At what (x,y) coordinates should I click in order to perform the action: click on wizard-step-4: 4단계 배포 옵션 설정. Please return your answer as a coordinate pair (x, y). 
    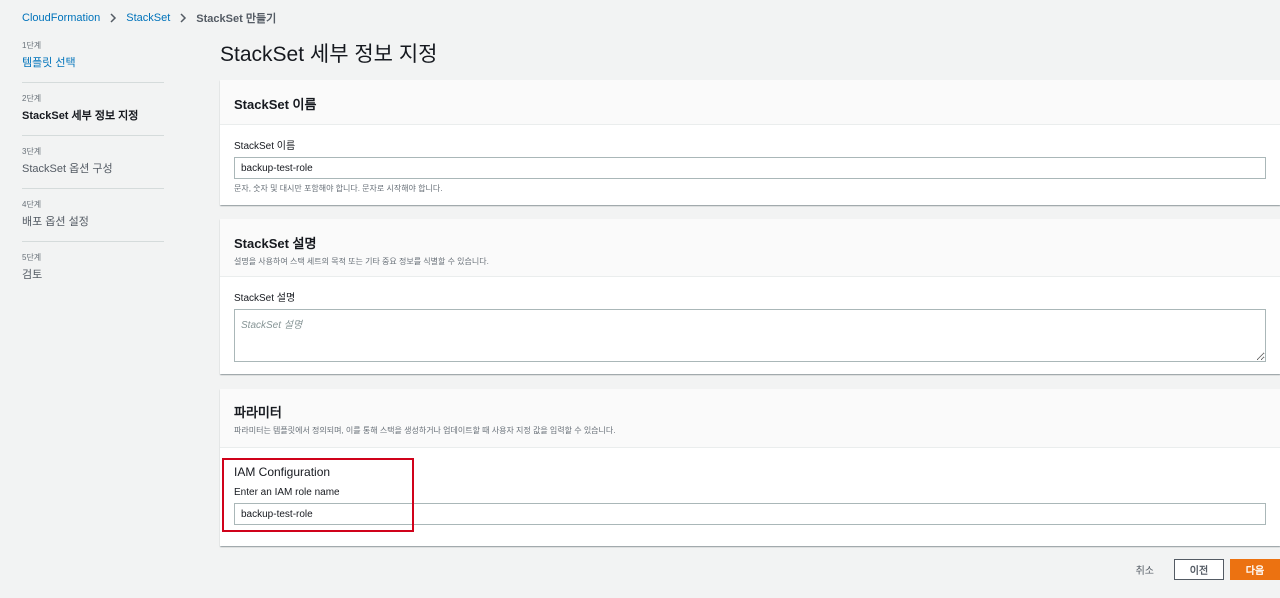
    Looking at the image, I should click on (93, 218).